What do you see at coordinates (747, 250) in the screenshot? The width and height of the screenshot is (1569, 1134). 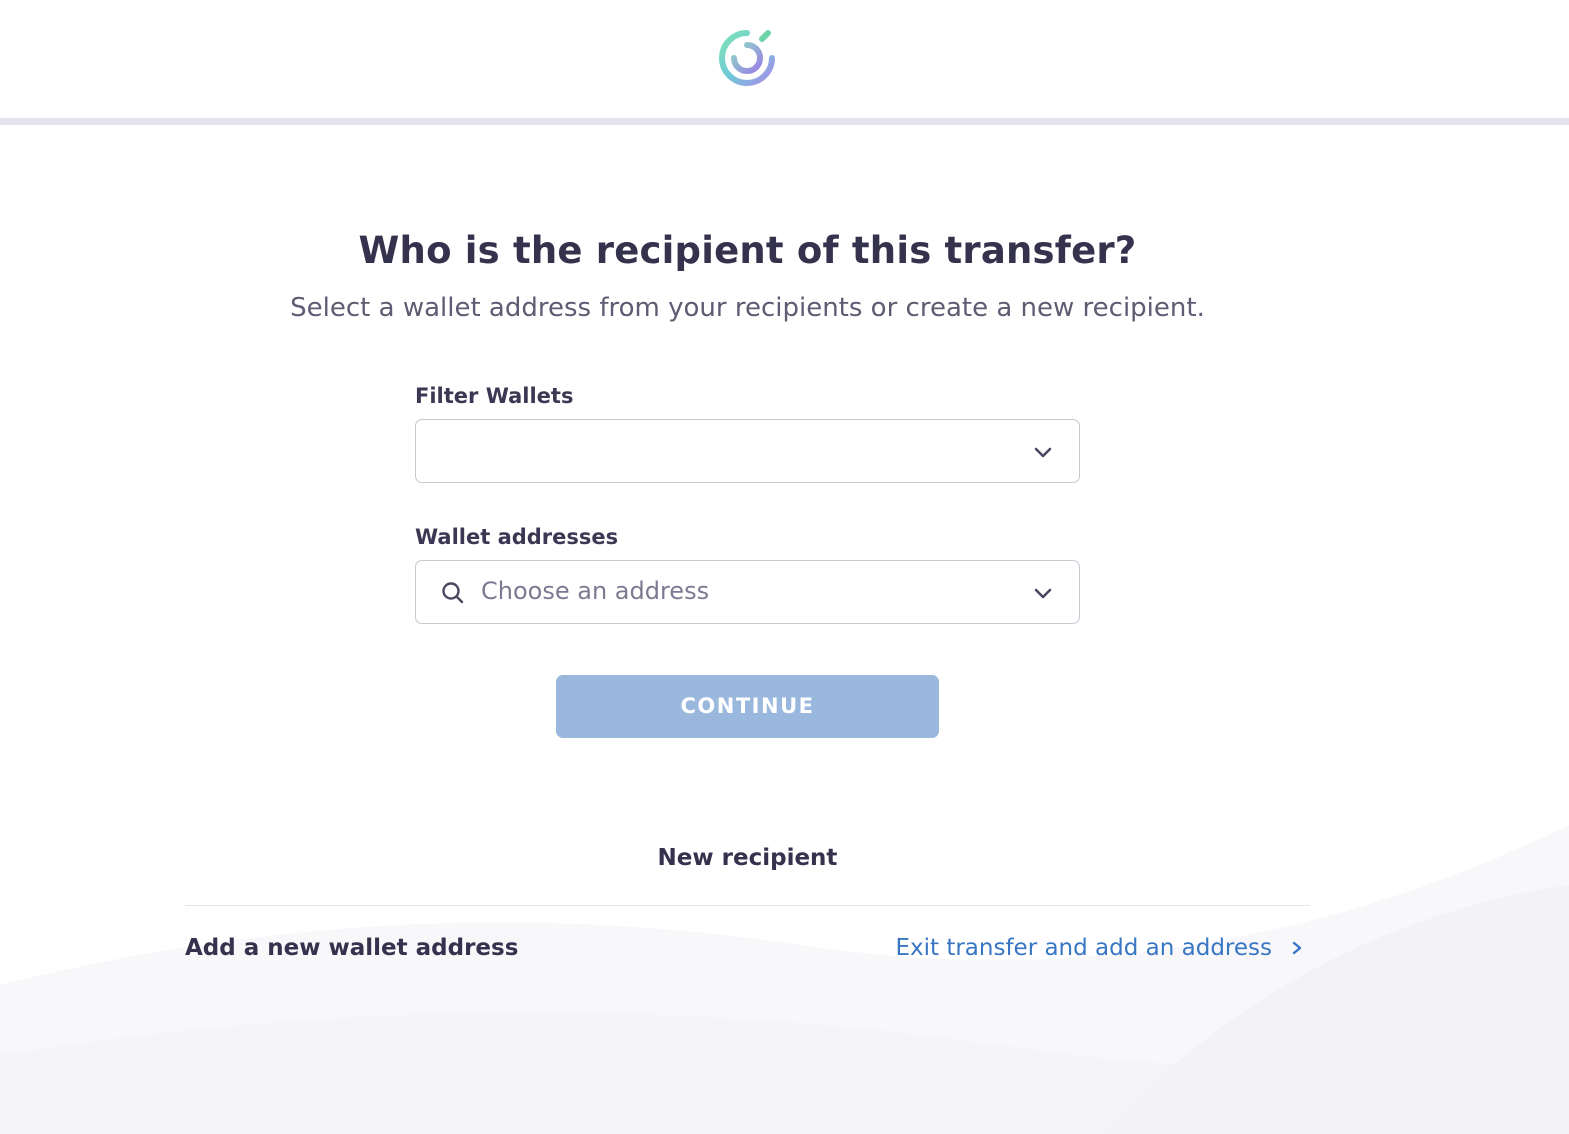 I see `page-title: Who is the recipient of this transfer?` at bounding box center [747, 250].